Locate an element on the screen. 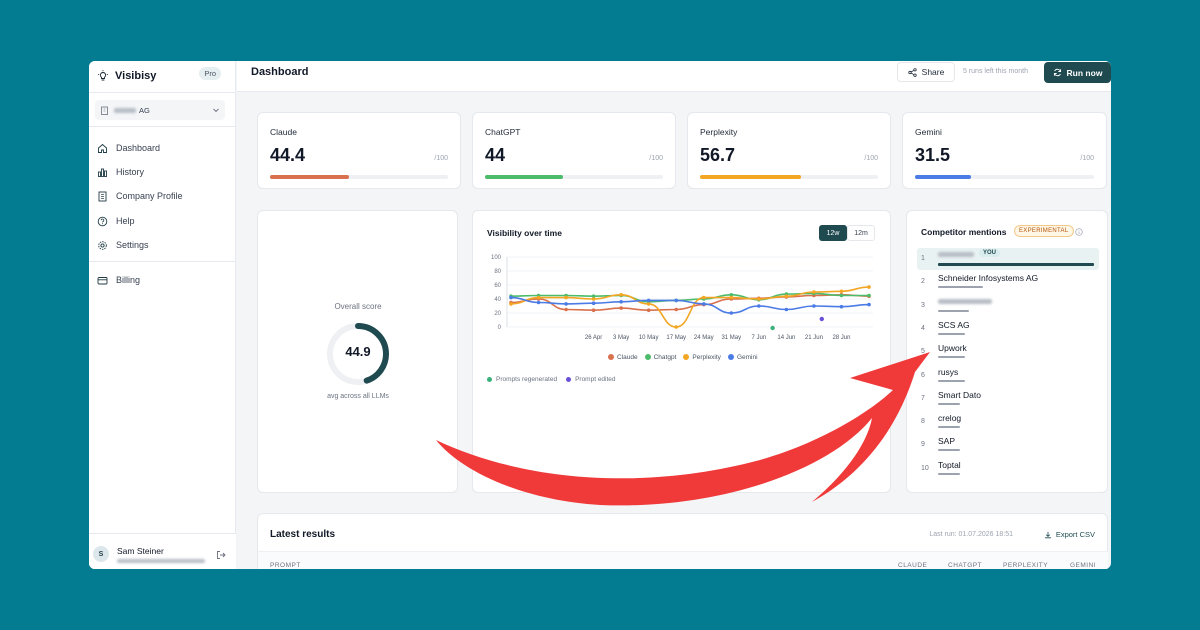 This screenshot has height=630, width=1200. red-arrow-annotation is located at coordinates (683, 429).